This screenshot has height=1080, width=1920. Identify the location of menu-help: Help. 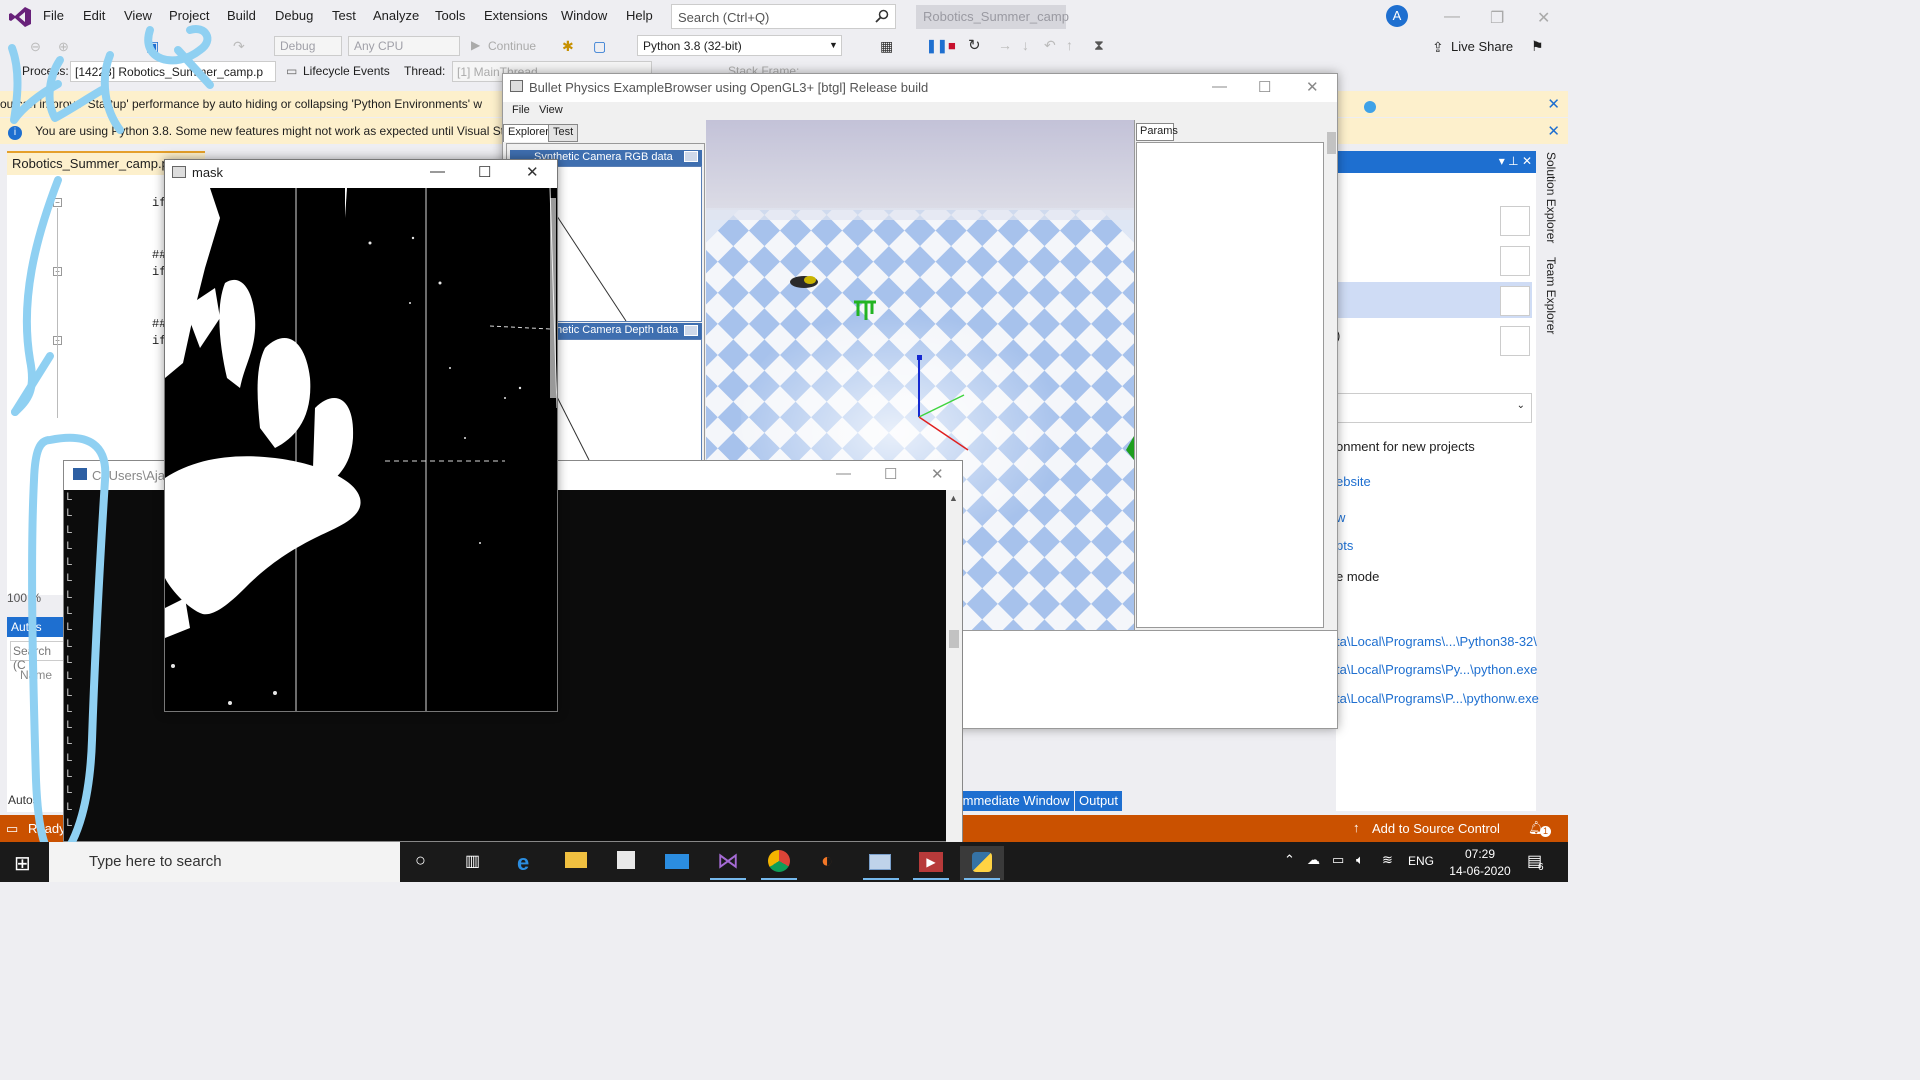
(639, 15).